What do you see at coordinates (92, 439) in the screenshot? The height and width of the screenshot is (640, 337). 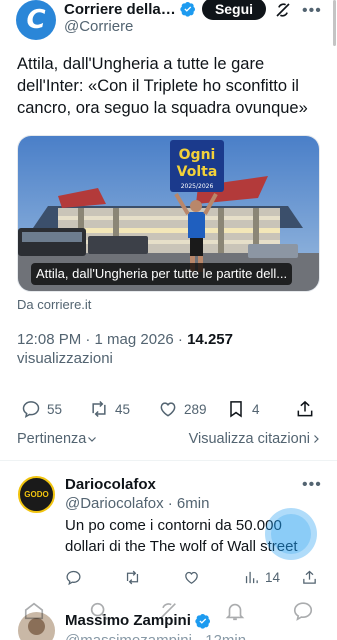 I see `chevron-down-icon` at bounding box center [92, 439].